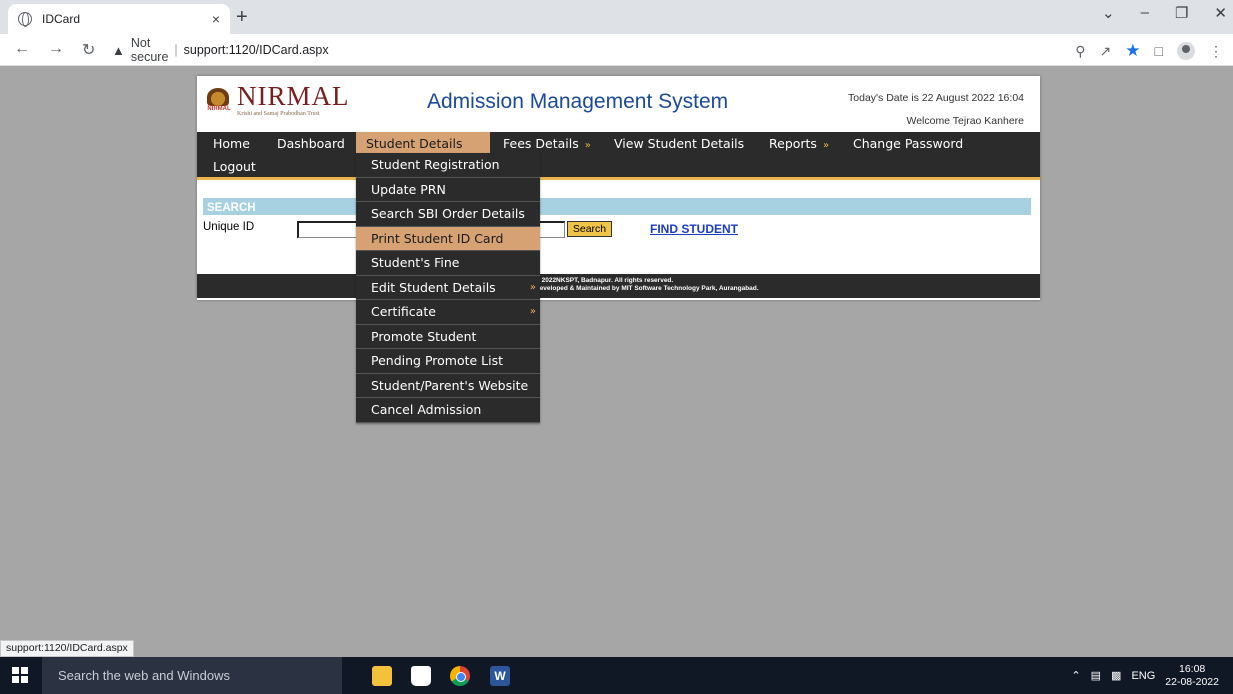  I want to click on clock-date: 22-08-2022, so click(1192, 681).